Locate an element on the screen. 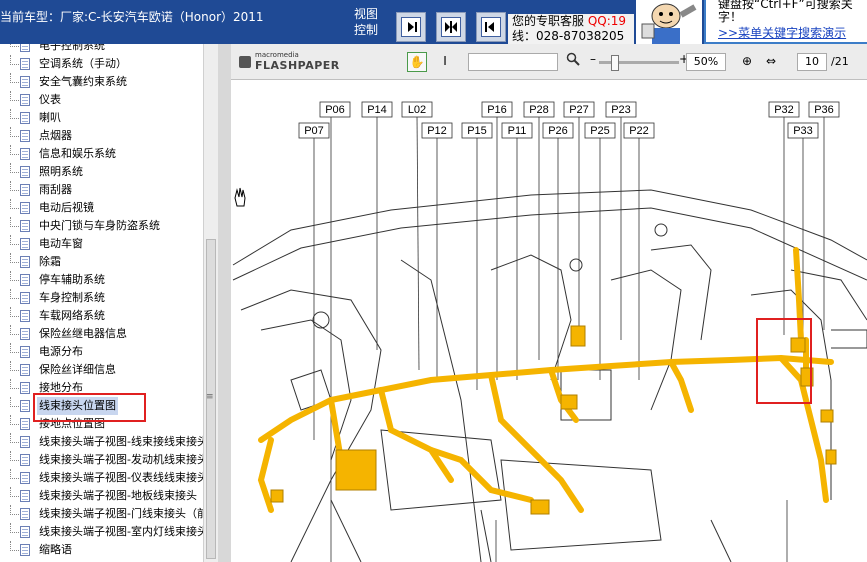 This screenshot has width=867, height=562. arrow-right-icon is located at coordinates (412, 27).